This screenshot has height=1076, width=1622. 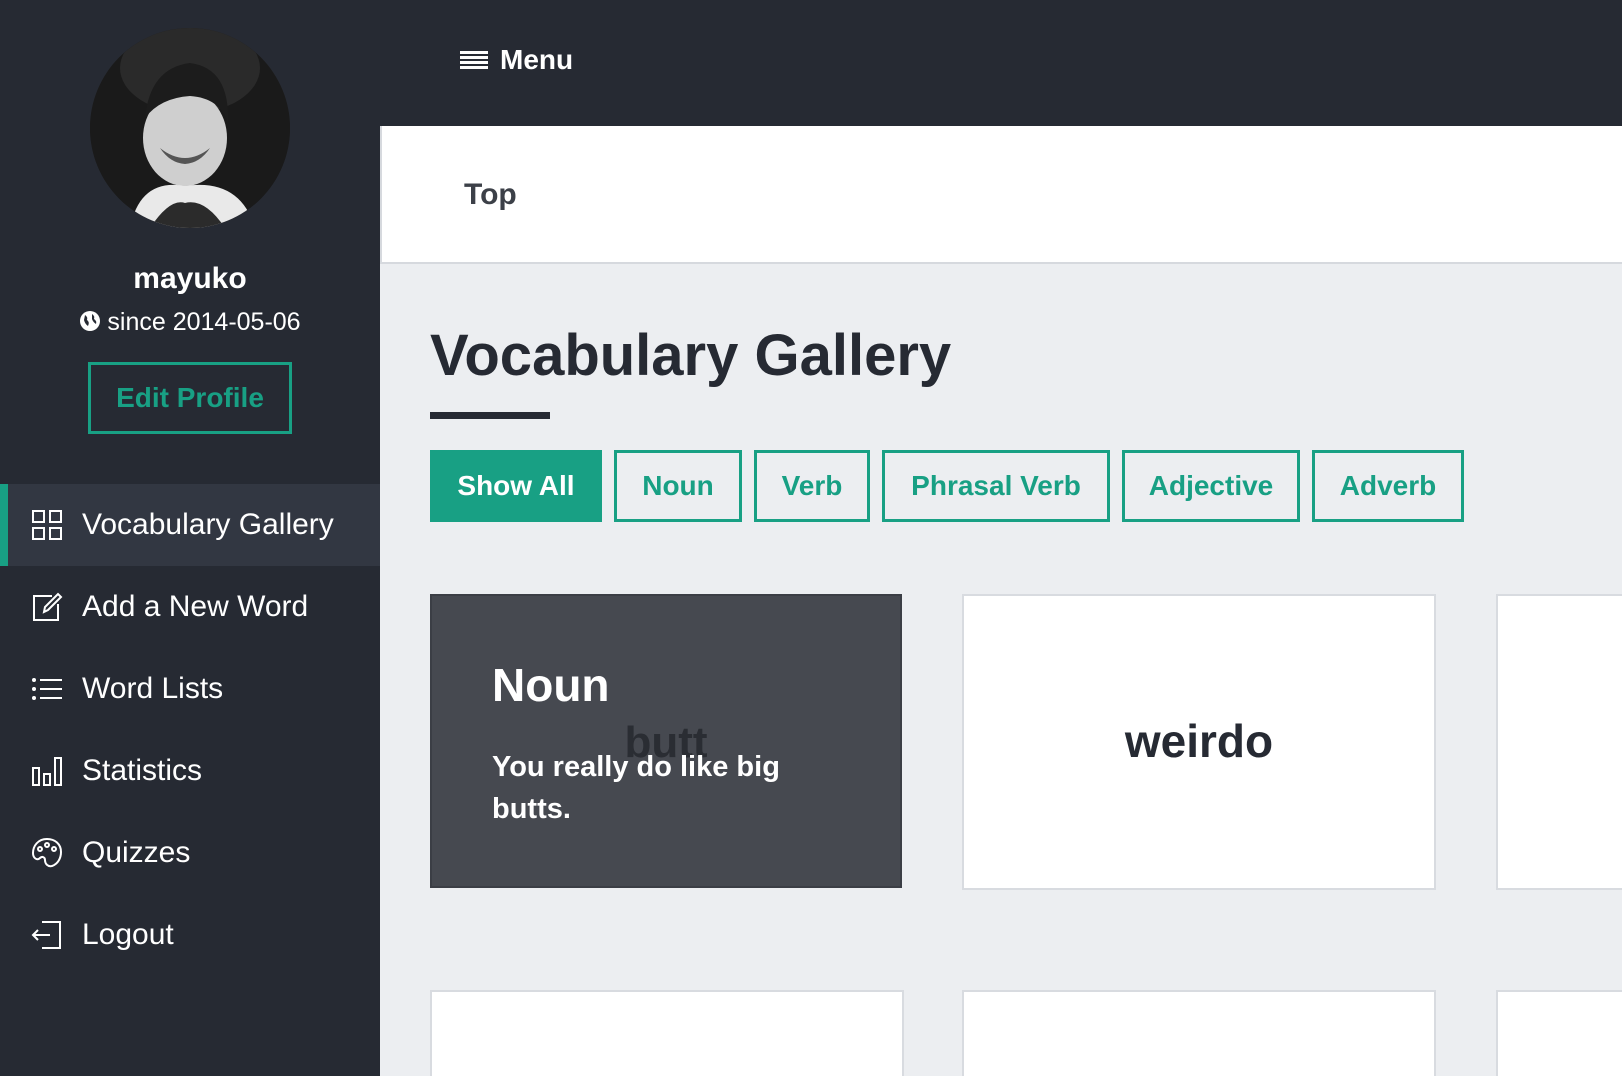 I want to click on word-card: butt Noun You really do like big butts., so click(x=666, y=741).